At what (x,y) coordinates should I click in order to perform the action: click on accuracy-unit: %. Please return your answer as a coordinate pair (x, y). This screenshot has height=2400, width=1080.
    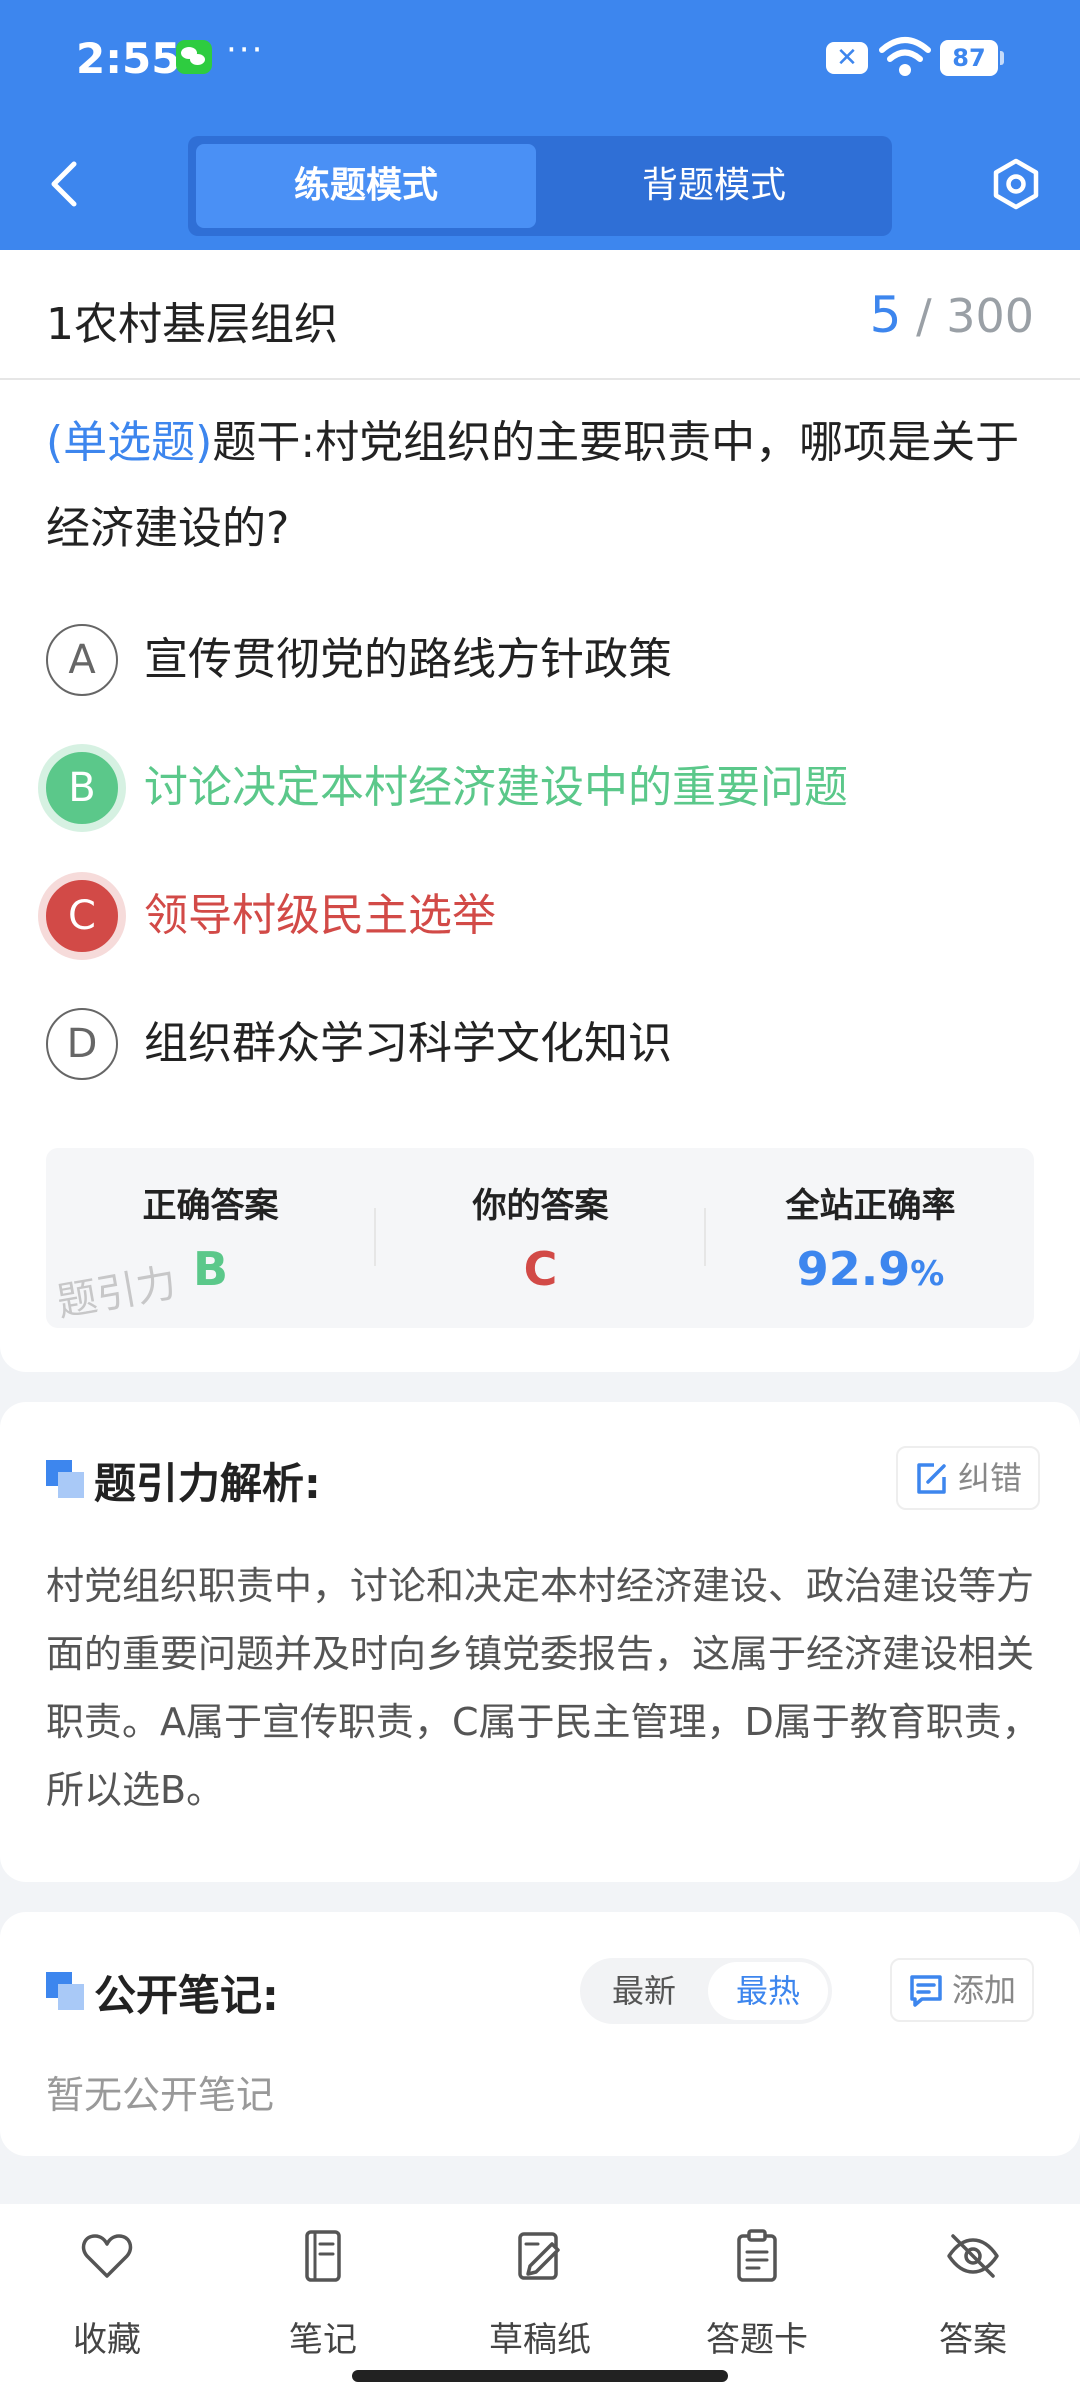
    Looking at the image, I should click on (927, 1274).